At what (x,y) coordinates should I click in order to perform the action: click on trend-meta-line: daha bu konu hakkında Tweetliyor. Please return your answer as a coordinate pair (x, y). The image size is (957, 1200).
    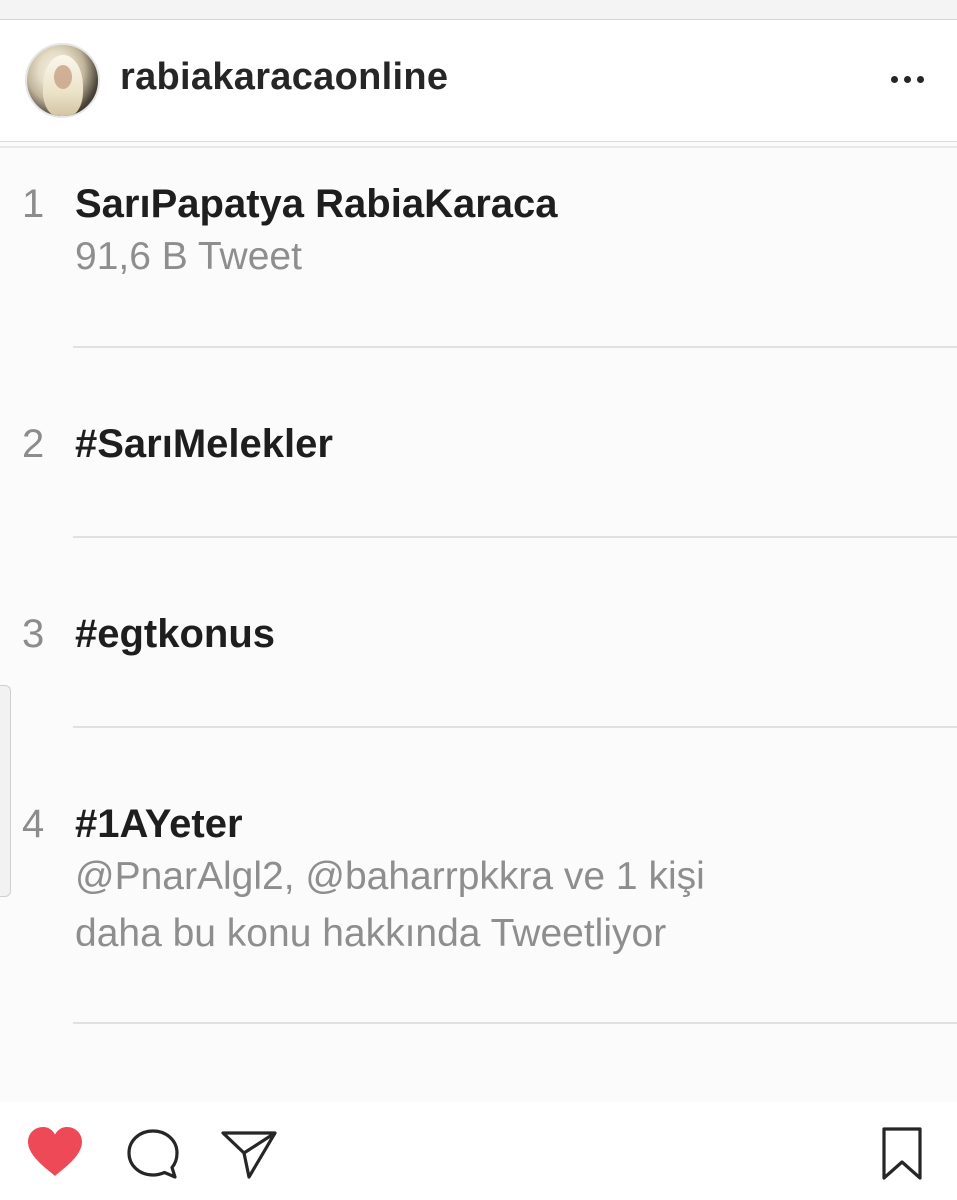
    Looking at the image, I should click on (371, 933).